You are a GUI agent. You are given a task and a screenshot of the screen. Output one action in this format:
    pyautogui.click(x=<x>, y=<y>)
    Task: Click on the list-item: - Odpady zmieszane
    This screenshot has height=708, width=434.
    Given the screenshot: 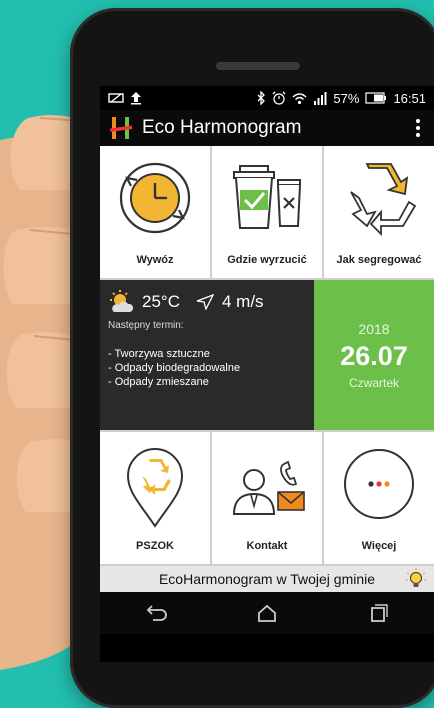 What is the action you would take?
    pyautogui.click(x=158, y=382)
    